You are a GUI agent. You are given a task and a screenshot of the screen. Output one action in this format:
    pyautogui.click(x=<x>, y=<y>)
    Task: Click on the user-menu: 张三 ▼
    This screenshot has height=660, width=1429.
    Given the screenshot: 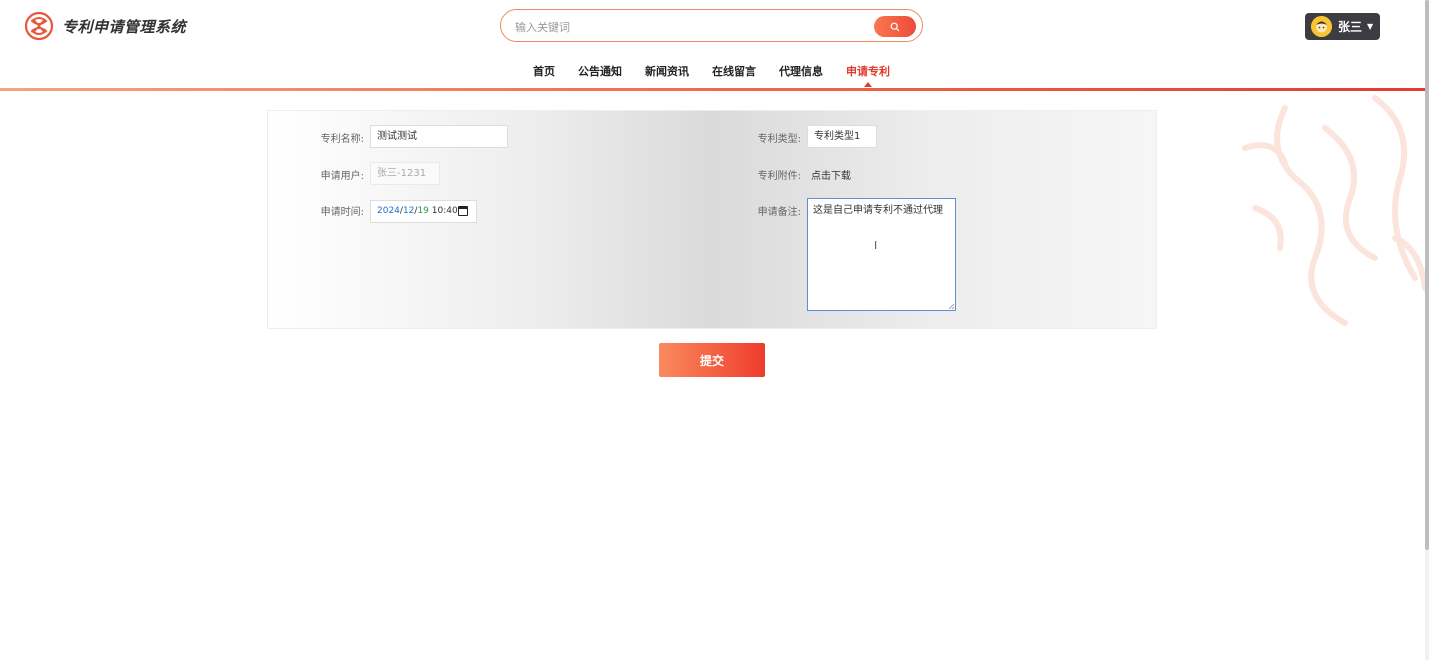 What is the action you would take?
    pyautogui.click(x=1342, y=26)
    